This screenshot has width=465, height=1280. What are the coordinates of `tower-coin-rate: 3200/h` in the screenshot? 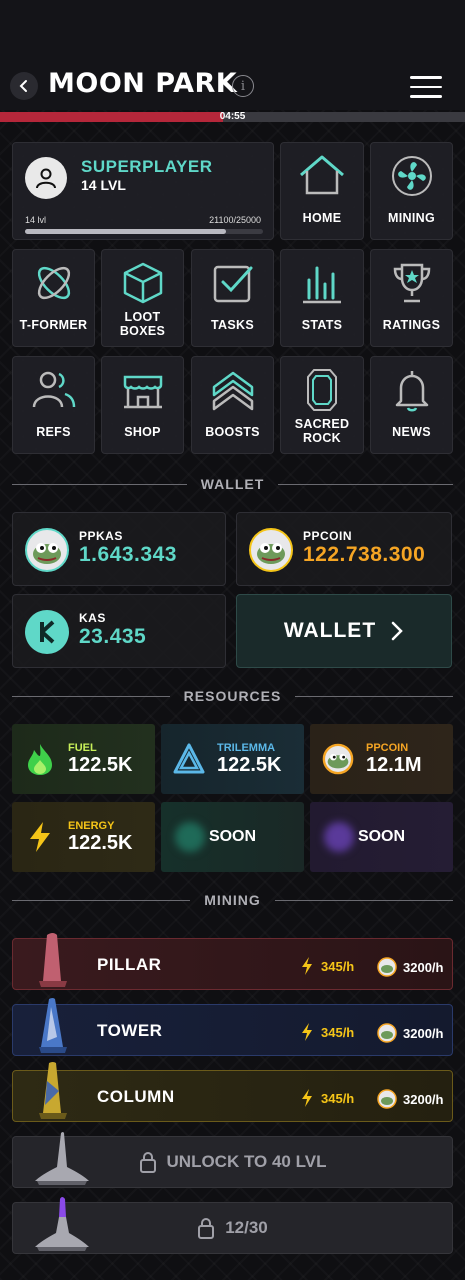 It's located at (423, 1033).